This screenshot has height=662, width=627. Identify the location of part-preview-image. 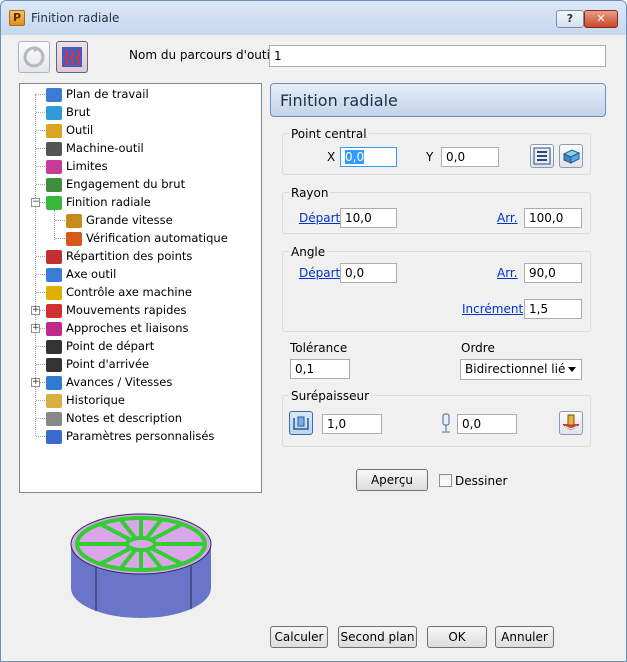
(141, 565).